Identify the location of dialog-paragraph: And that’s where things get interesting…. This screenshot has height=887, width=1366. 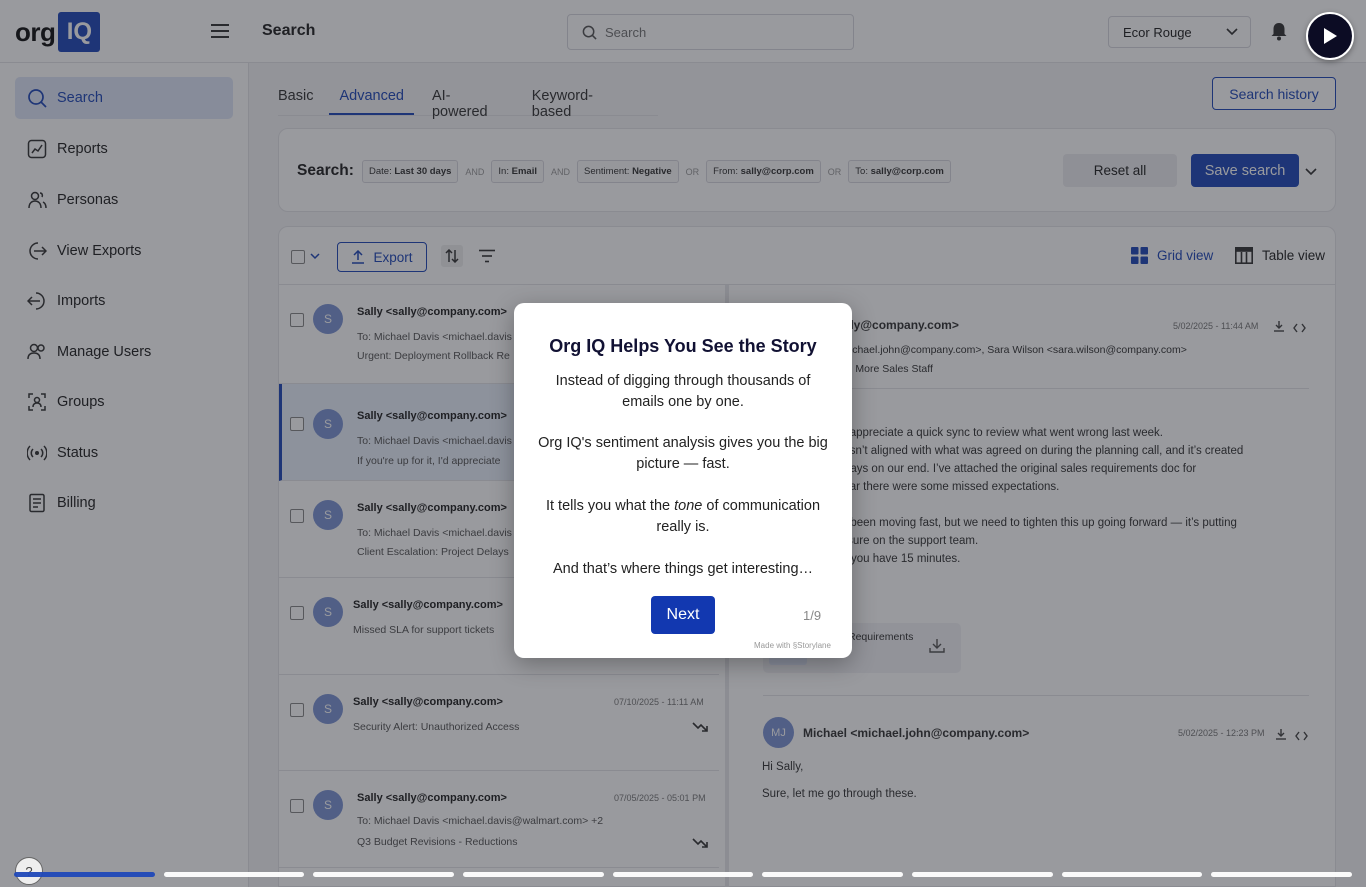
(683, 569).